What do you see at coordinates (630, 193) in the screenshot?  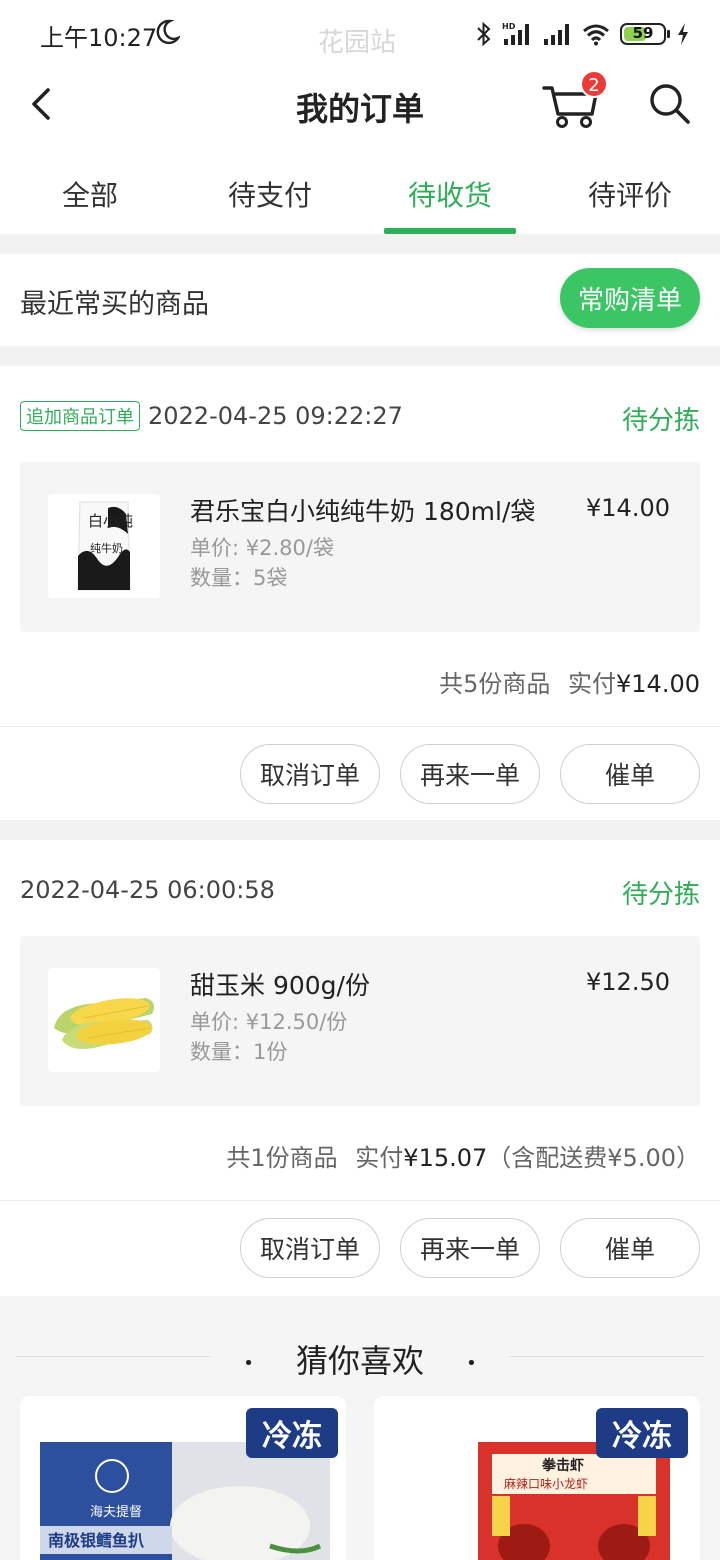 I see `tab-pending-review: 待评价` at bounding box center [630, 193].